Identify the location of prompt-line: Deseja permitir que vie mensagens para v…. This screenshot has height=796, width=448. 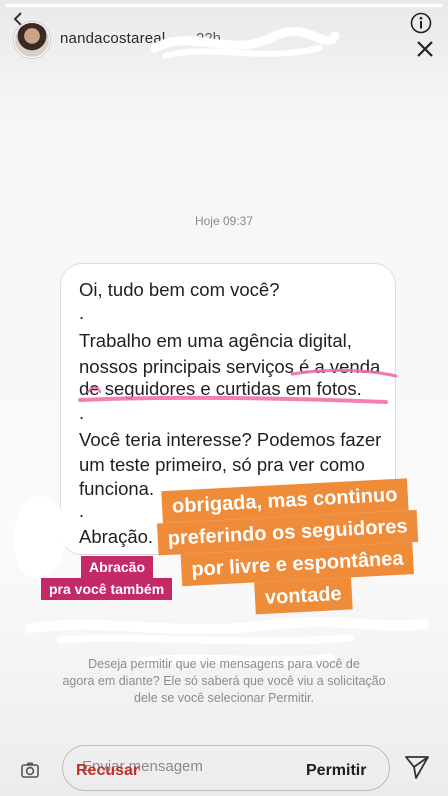
(224, 664).